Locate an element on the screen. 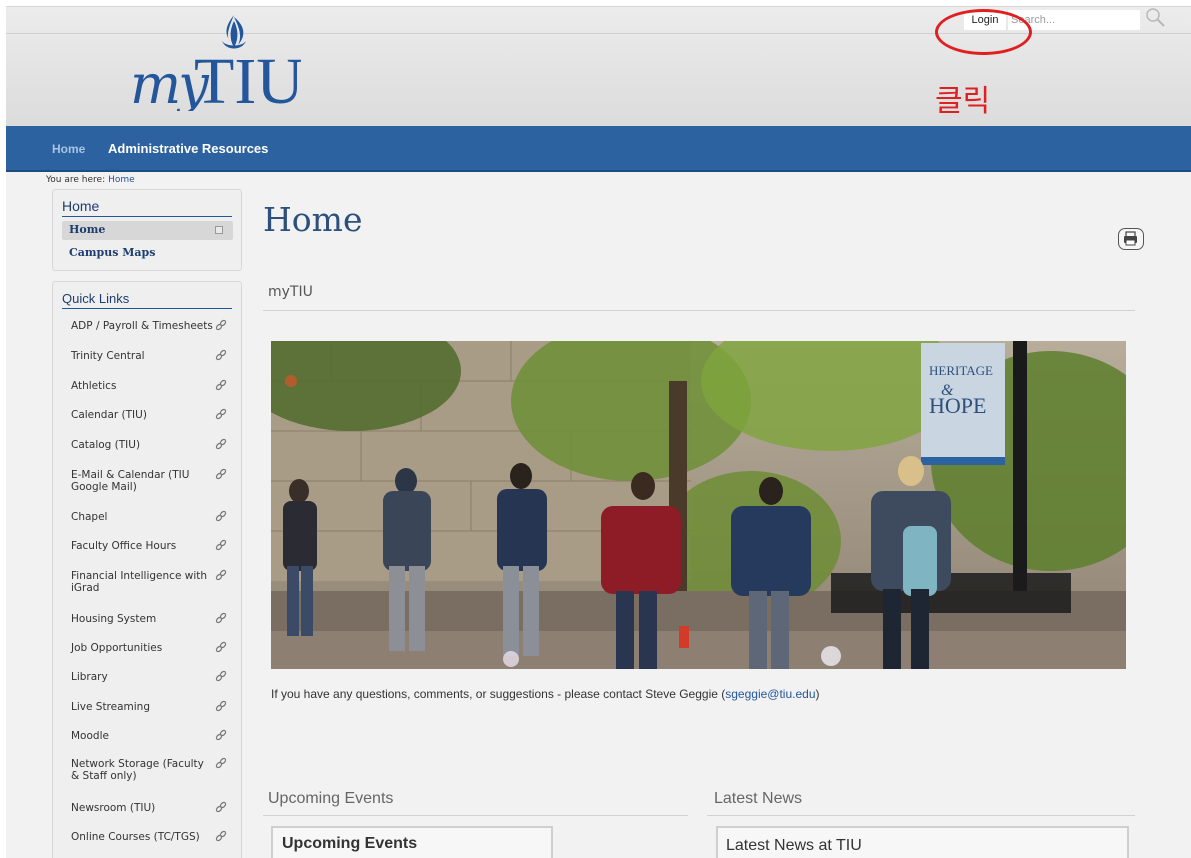 This screenshot has width=1191, height=858. search-input is located at coordinates (1074, 20).